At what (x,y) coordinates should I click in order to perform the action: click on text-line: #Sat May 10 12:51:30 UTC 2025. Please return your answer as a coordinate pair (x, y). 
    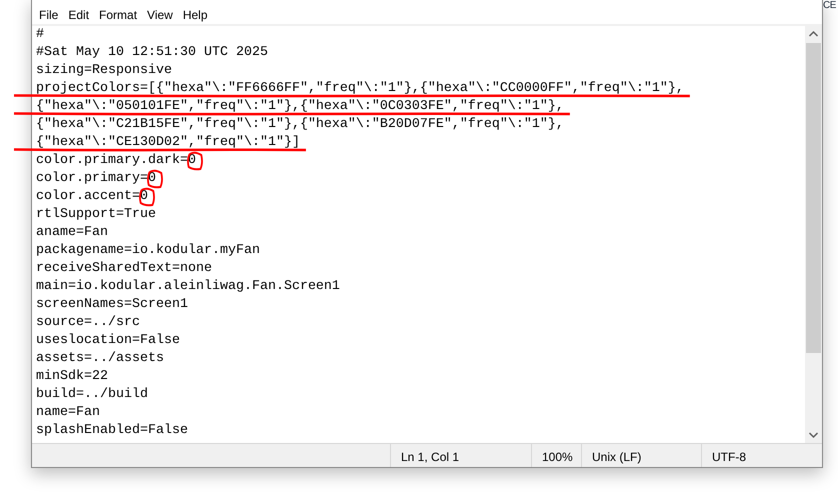
    Looking at the image, I should click on (152, 52).